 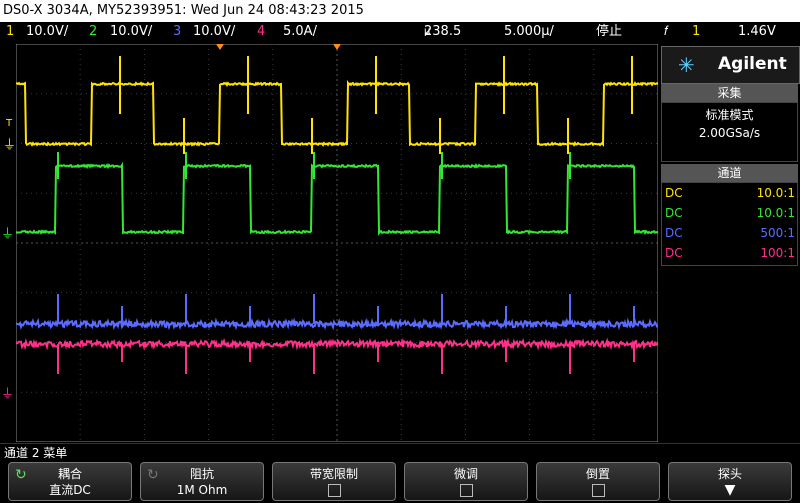 What do you see at coordinates (598, 481) in the screenshot?
I see `invert-softkey: 倒置` at bounding box center [598, 481].